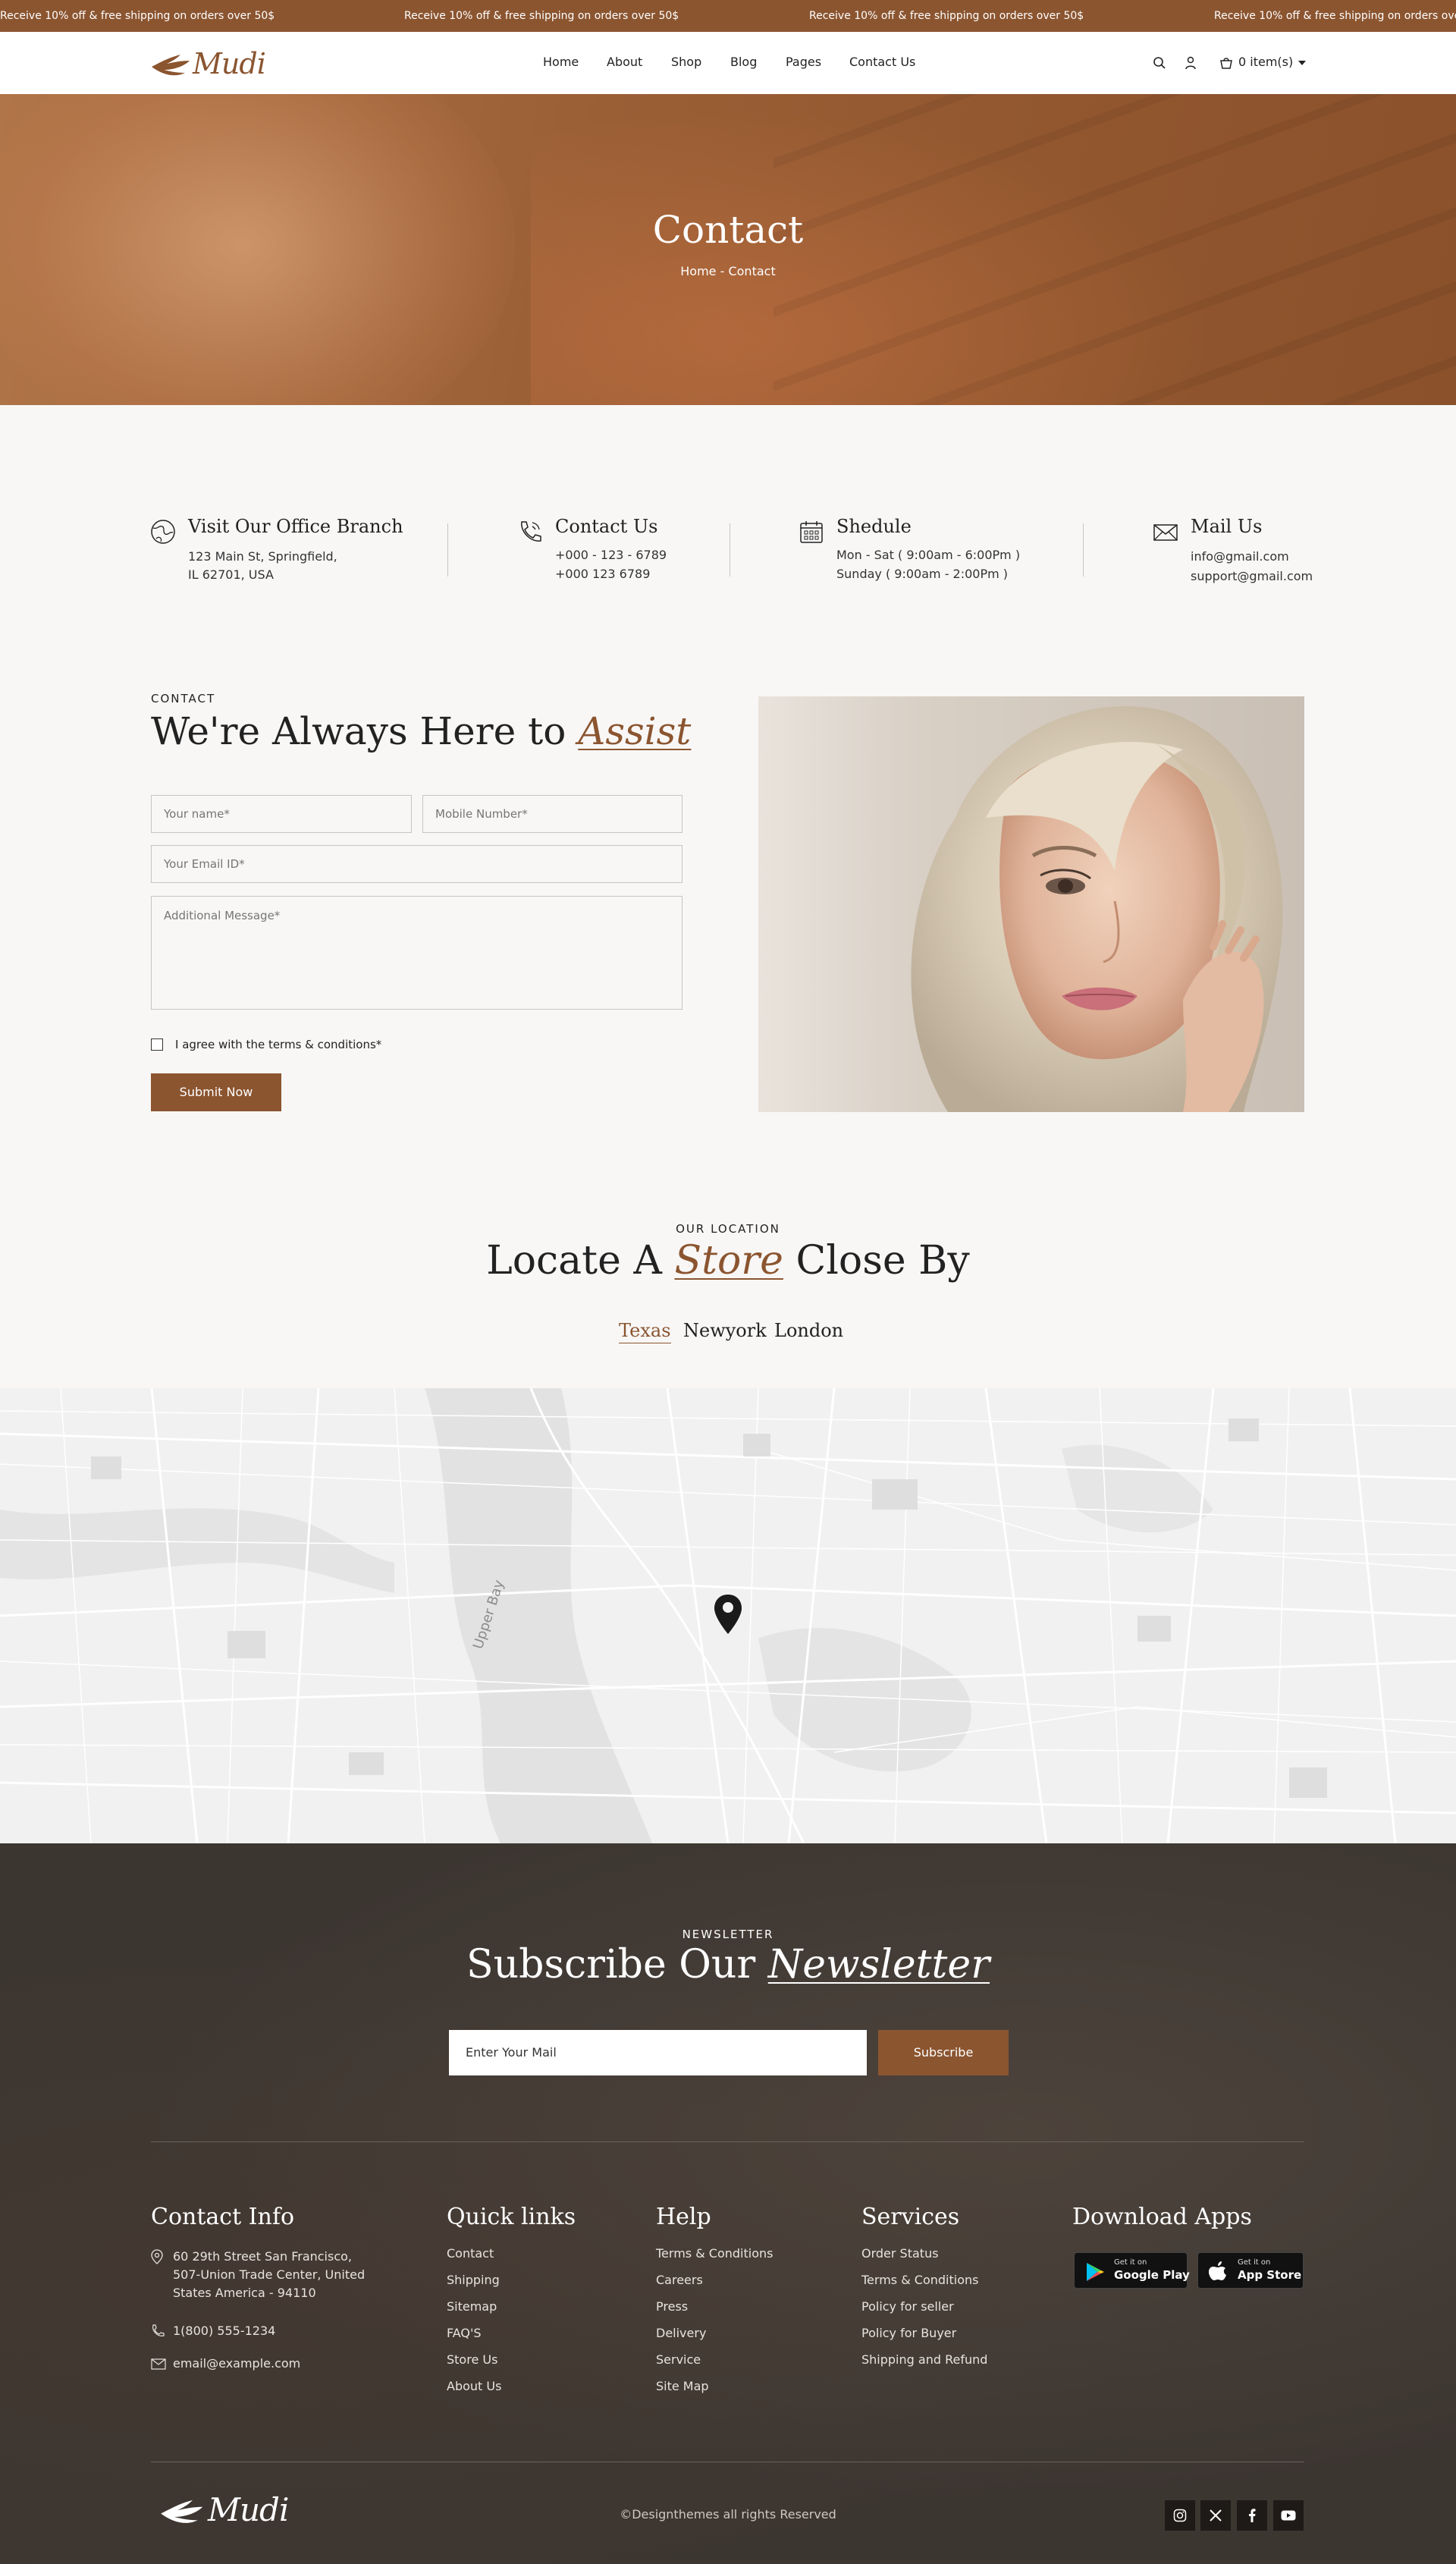  What do you see at coordinates (263, 2257) in the screenshot?
I see `address-line: 60 29th Street San Francisco,` at bounding box center [263, 2257].